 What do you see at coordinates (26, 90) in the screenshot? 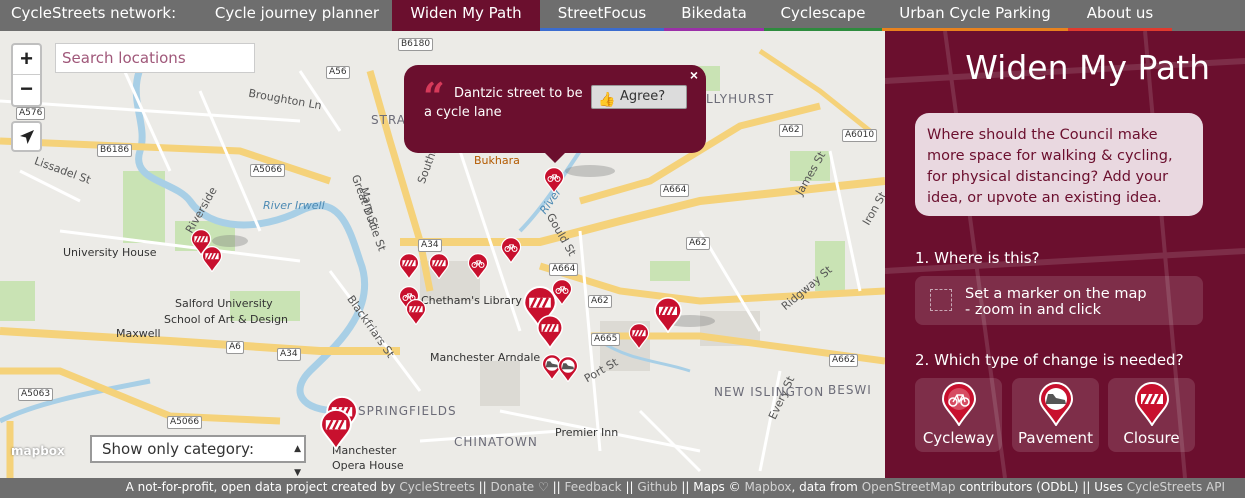
I see `zoom-out-button: −` at bounding box center [26, 90].